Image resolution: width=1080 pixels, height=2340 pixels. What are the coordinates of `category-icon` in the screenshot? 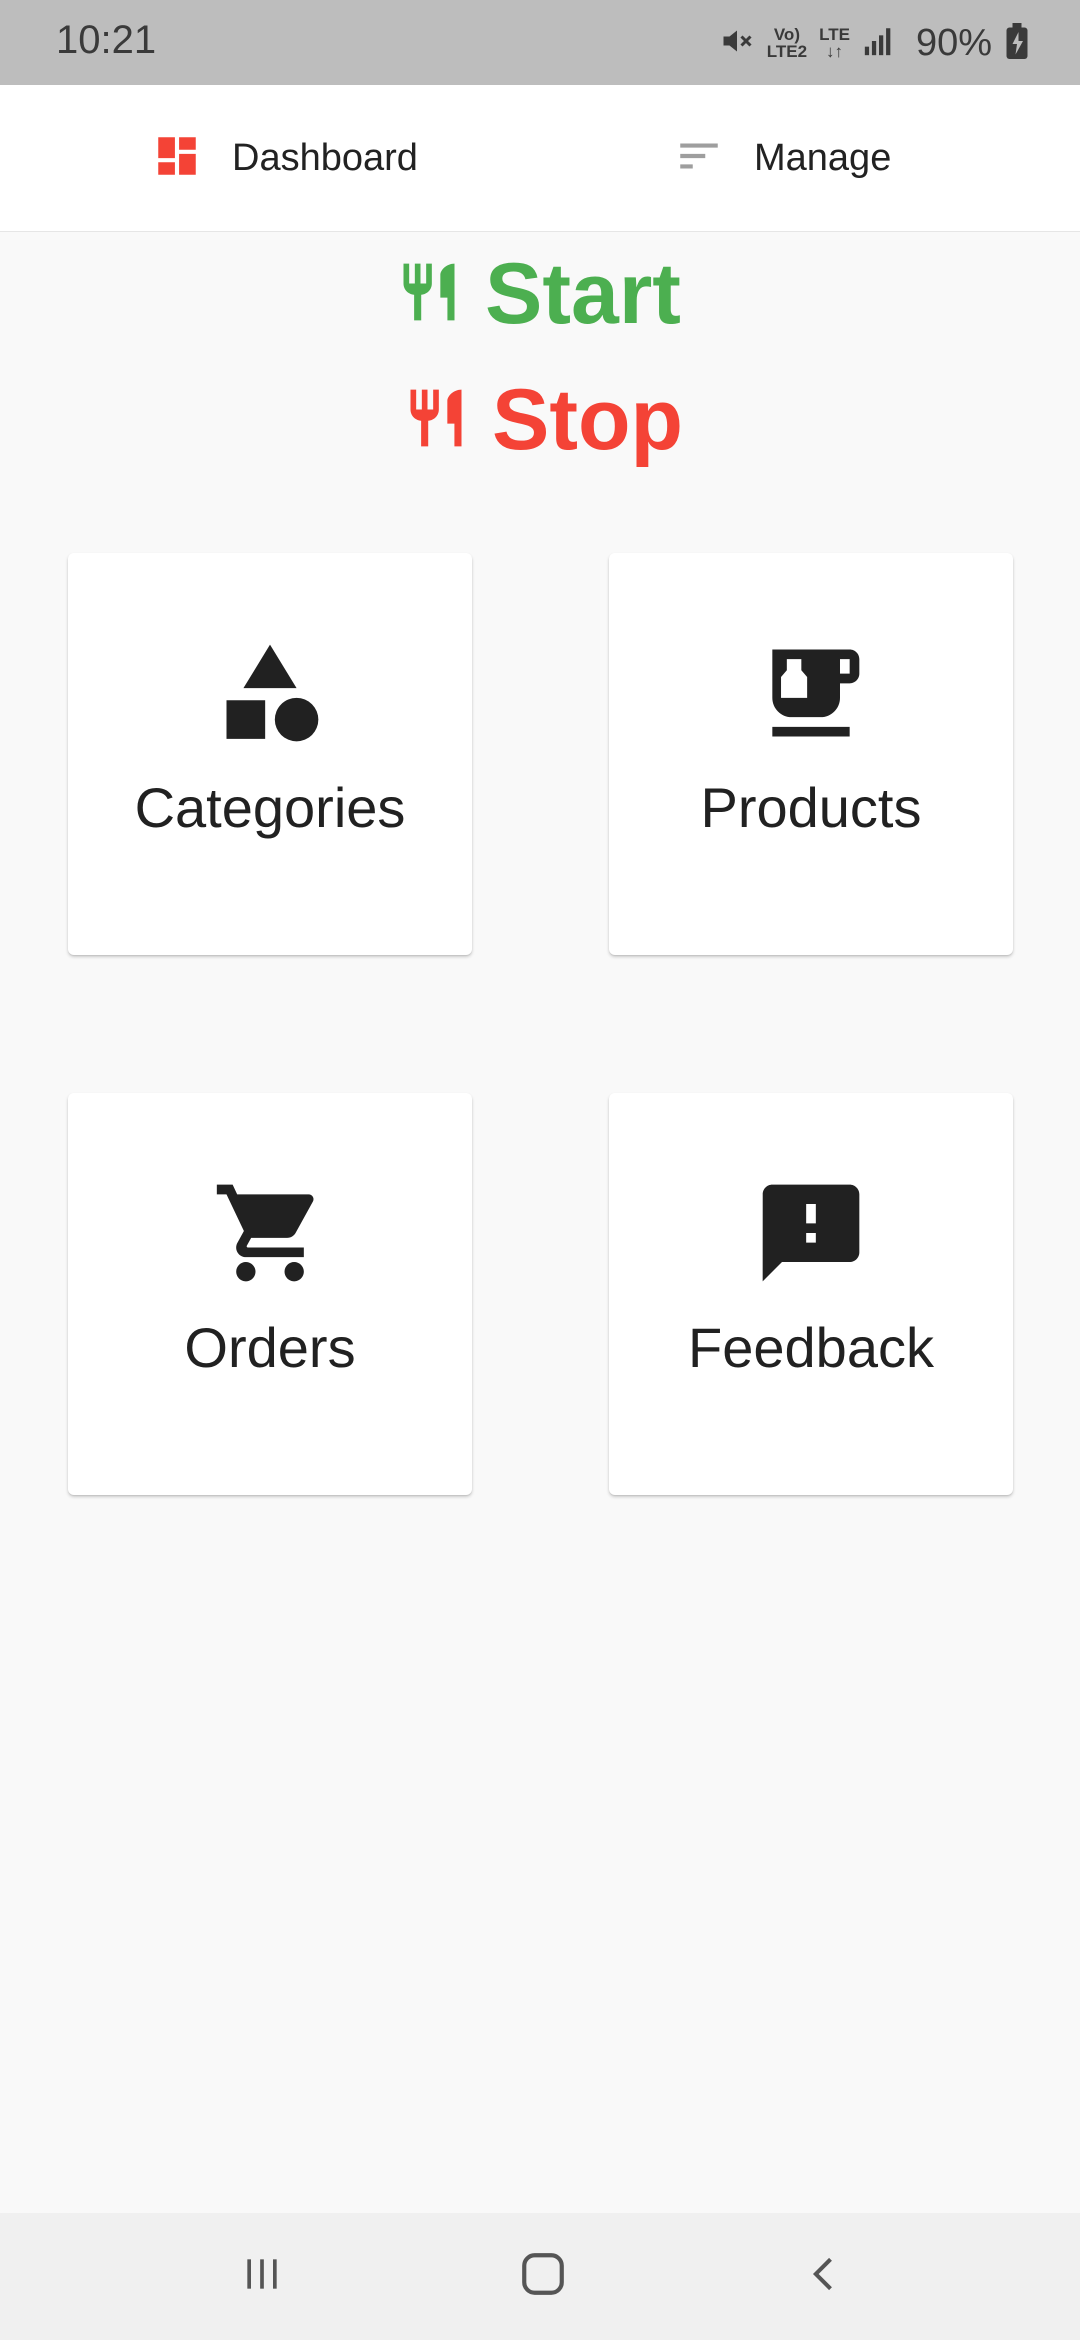 It's located at (270, 693).